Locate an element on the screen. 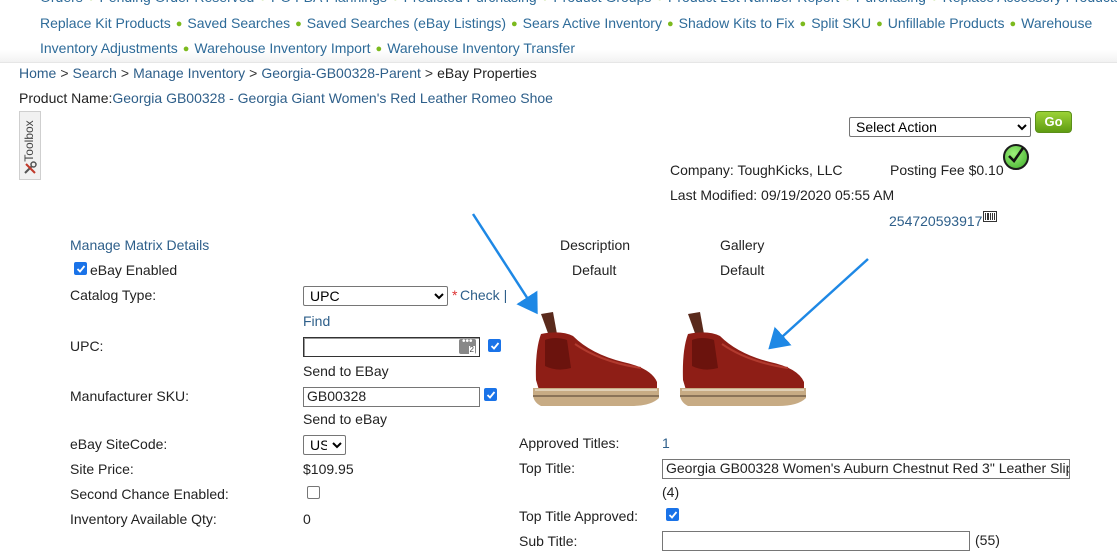  arrow-to-gallery-image is located at coordinates (818, 304).